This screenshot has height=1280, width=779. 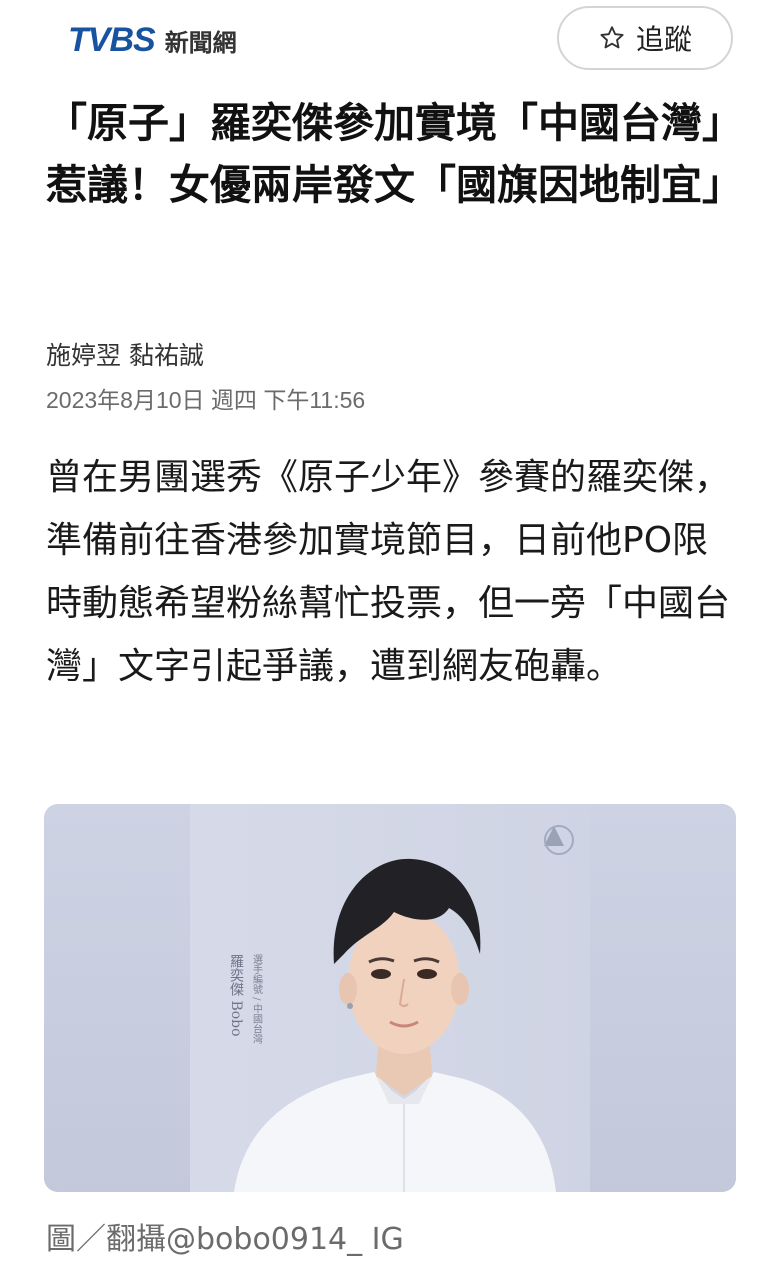 What do you see at coordinates (236, 995) in the screenshot?
I see `photo-name-tag: 羅奕傑 Bobo` at bounding box center [236, 995].